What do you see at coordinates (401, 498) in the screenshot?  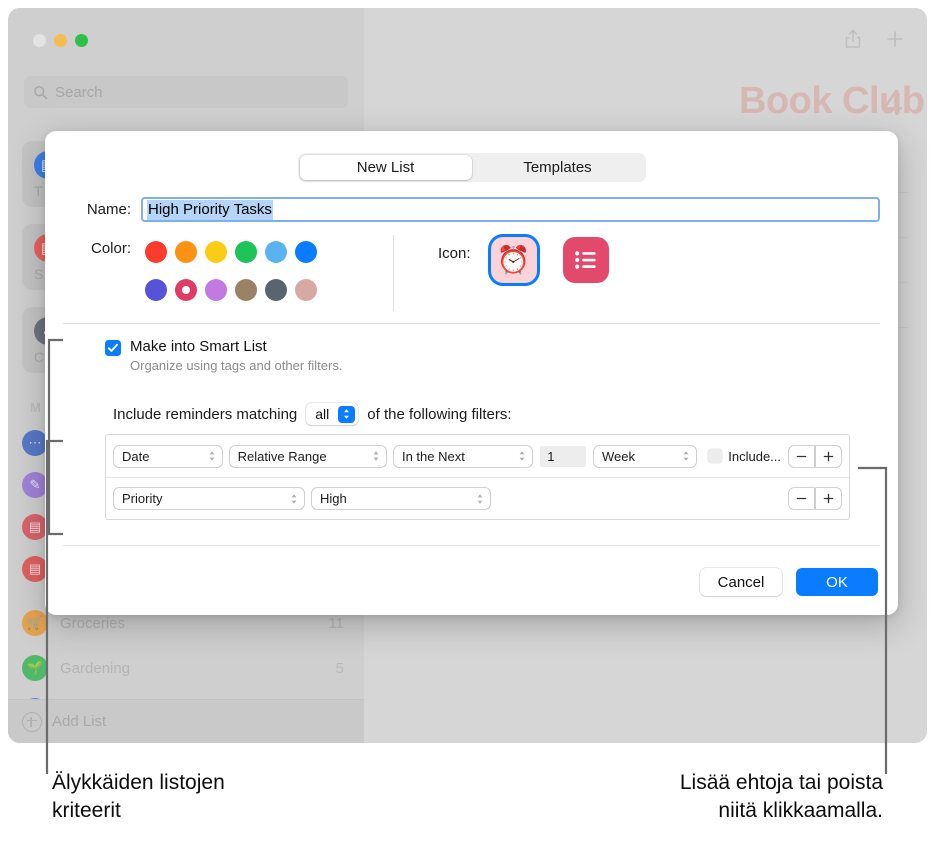 I see `filter-operator-select: High` at bounding box center [401, 498].